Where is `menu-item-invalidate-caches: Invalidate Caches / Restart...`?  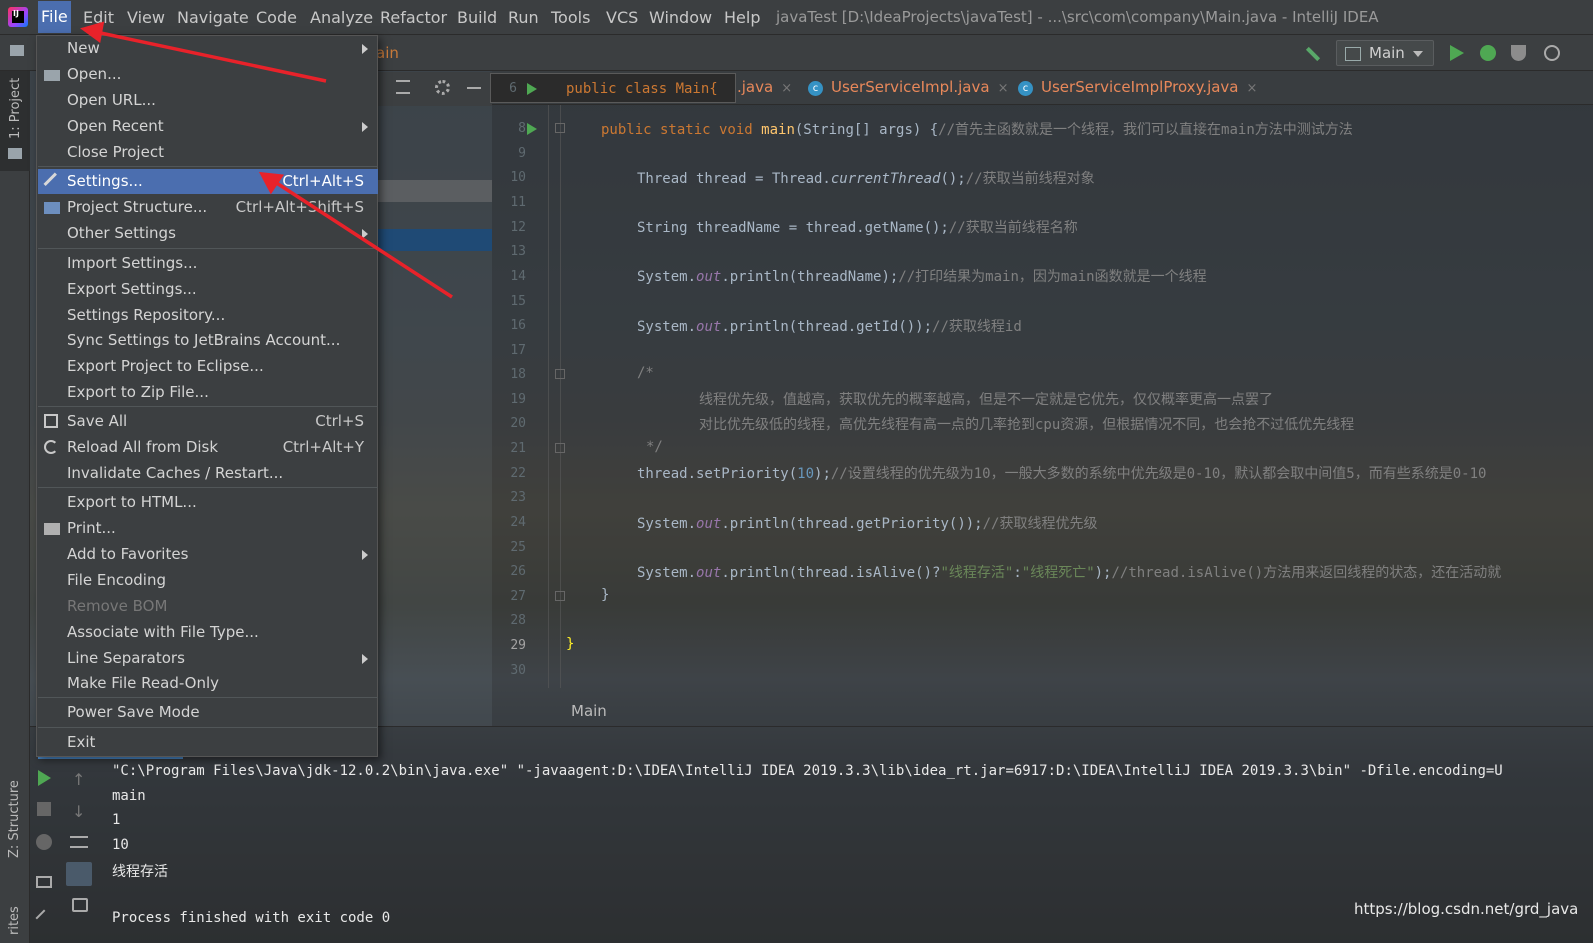
menu-item-invalidate-caches: Invalidate Caches / Restart... is located at coordinates (208, 473).